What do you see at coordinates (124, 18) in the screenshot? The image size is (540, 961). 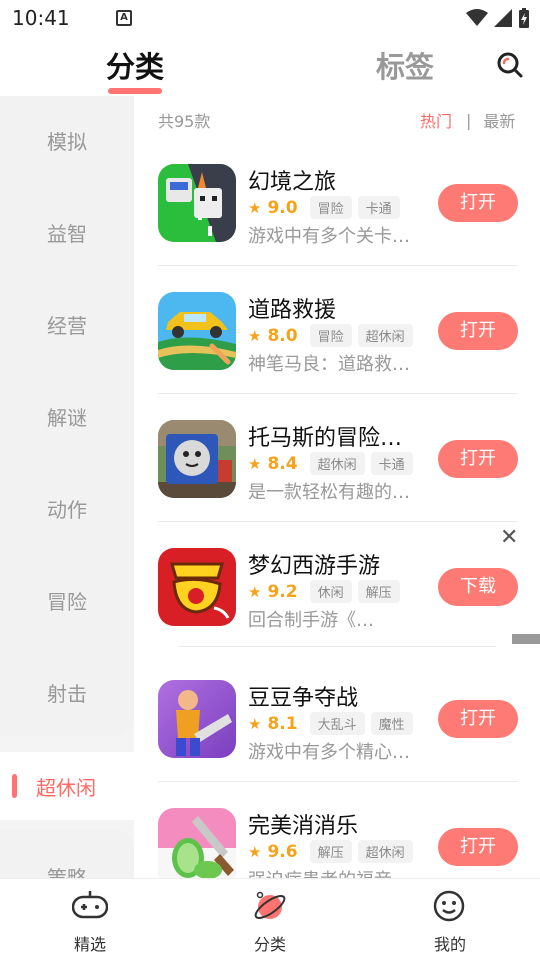 I see `notification-icon: A` at bounding box center [124, 18].